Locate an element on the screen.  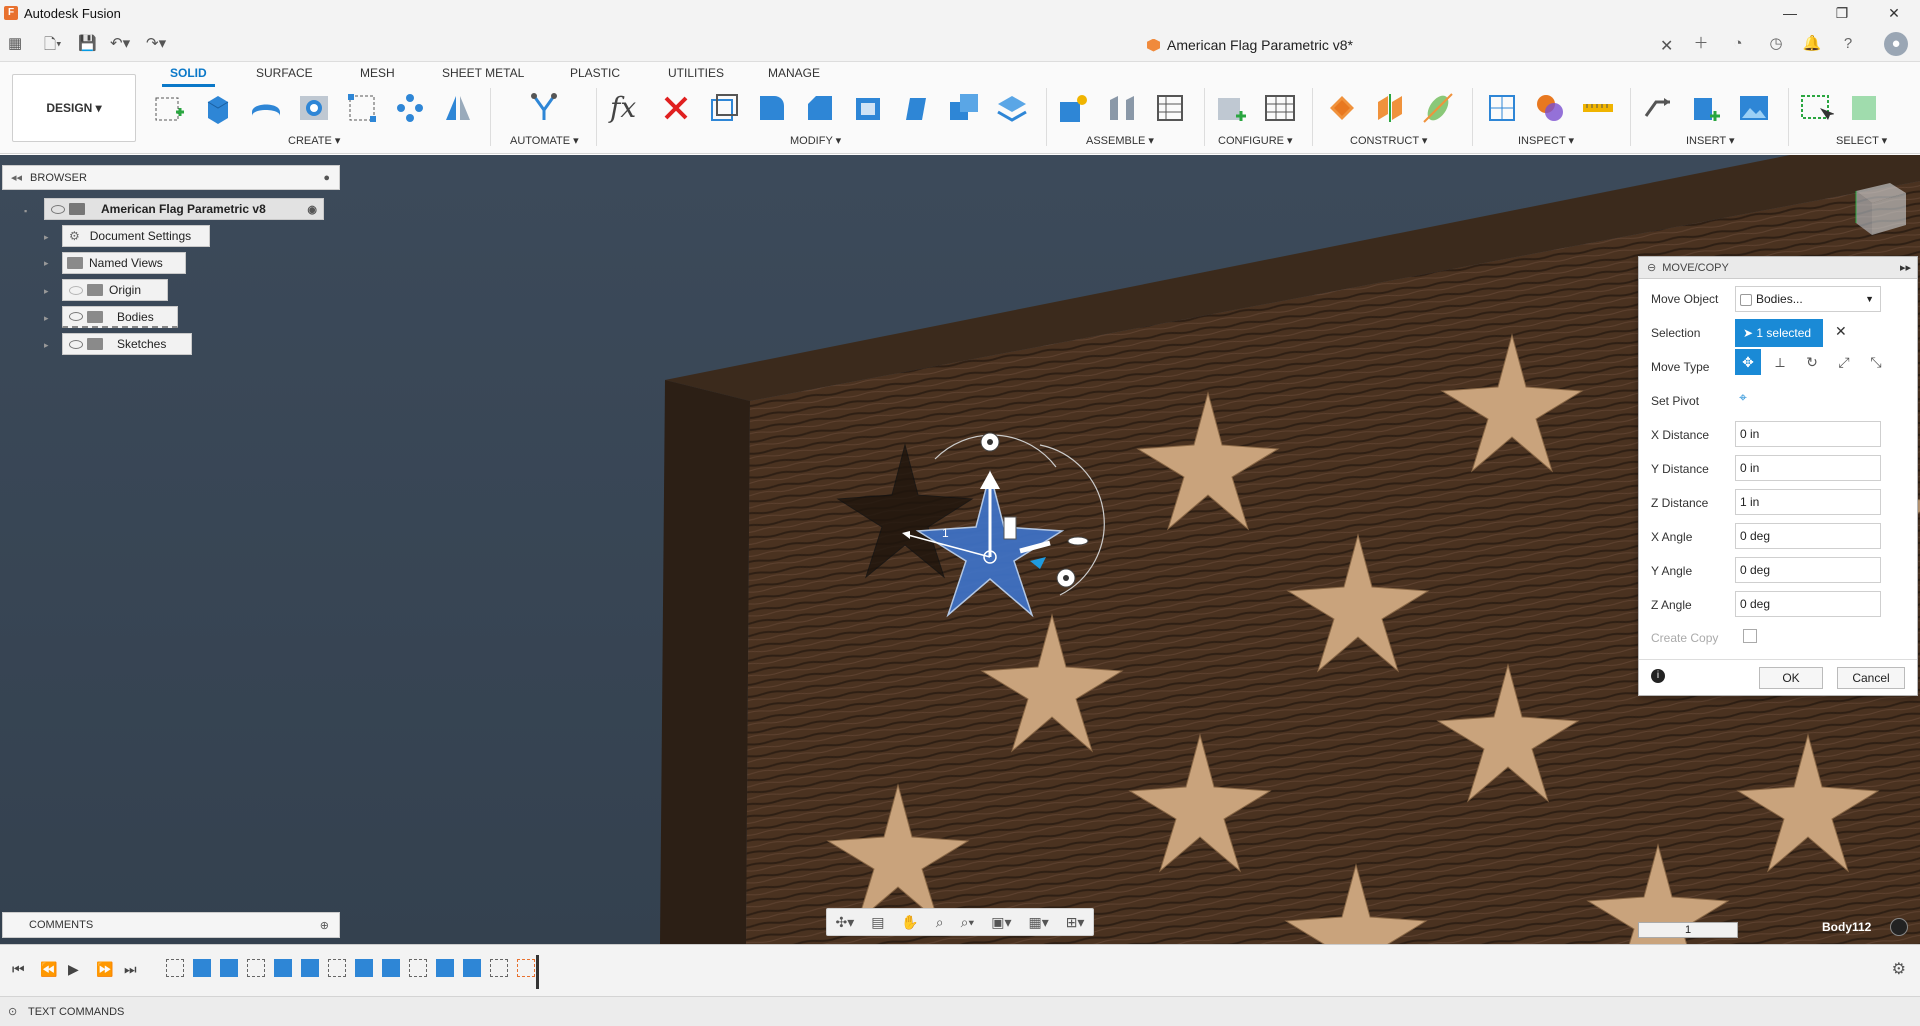
x-angle-input: 0 deg is located at coordinates (1808, 536).